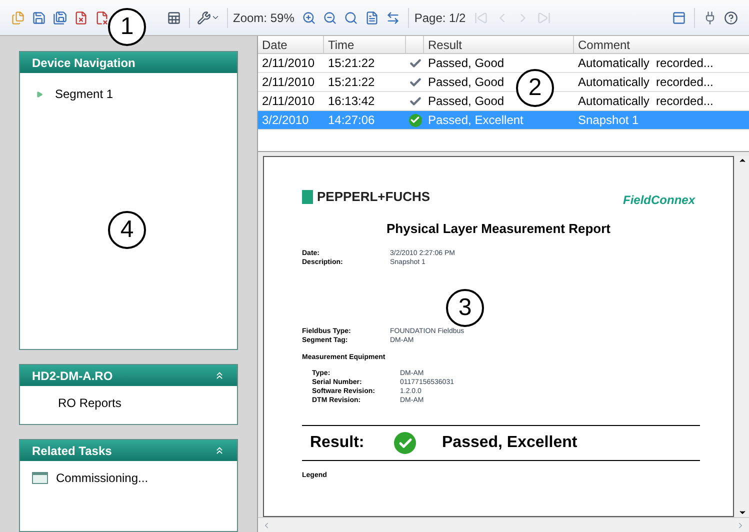 Image resolution: width=749 pixels, height=532 pixels. I want to click on result-value: Passed, Excellent, so click(510, 443).